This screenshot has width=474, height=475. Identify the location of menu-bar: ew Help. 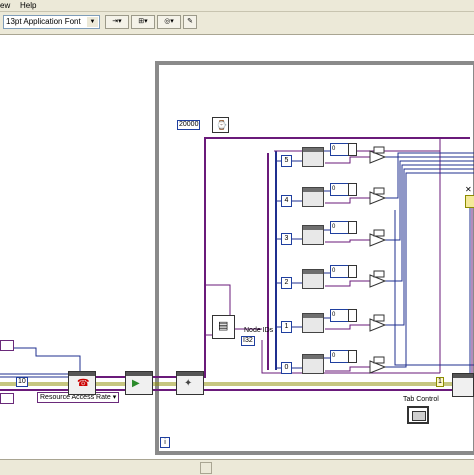
(237, 6).